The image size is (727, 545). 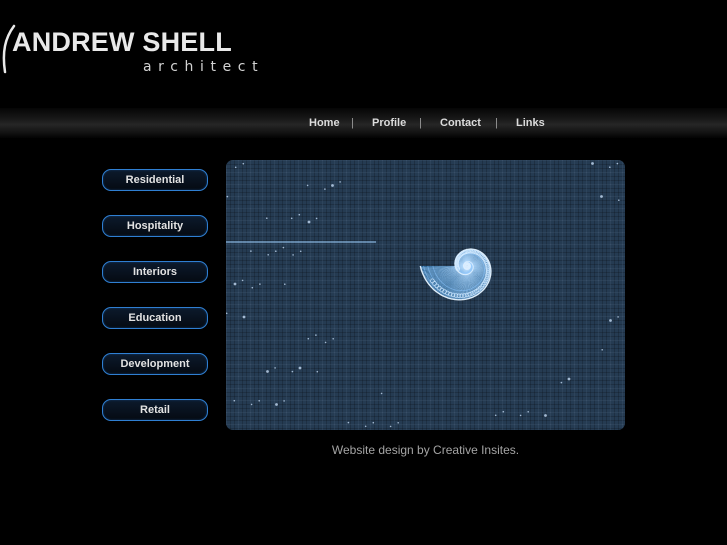 I want to click on sidebar-item-development: Development, so click(x=155, y=364).